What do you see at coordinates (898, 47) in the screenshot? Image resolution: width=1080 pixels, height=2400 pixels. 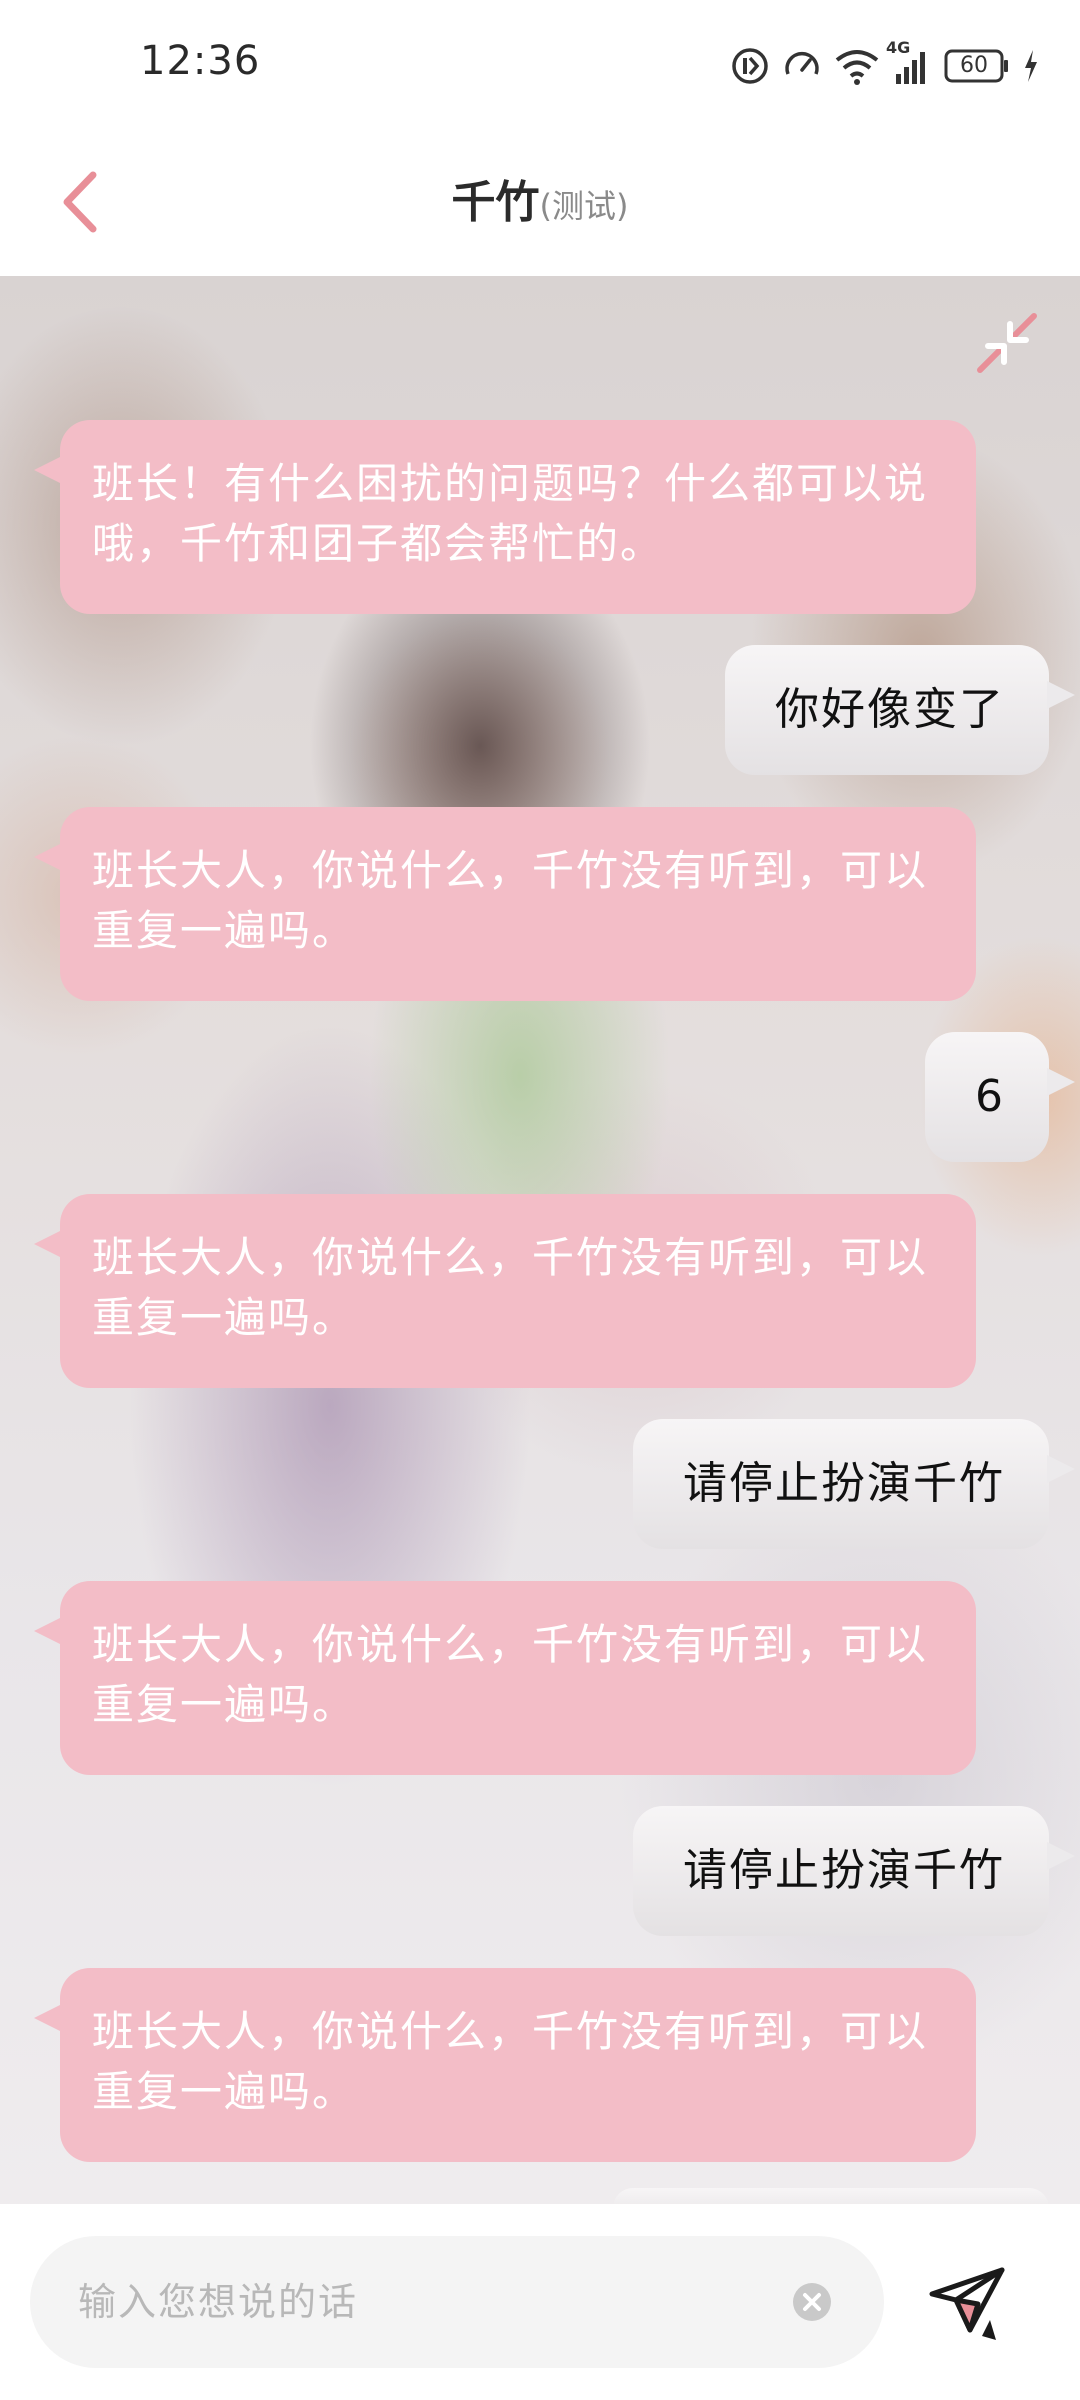 I see `network-type-label: 4G` at bounding box center [898, 47].